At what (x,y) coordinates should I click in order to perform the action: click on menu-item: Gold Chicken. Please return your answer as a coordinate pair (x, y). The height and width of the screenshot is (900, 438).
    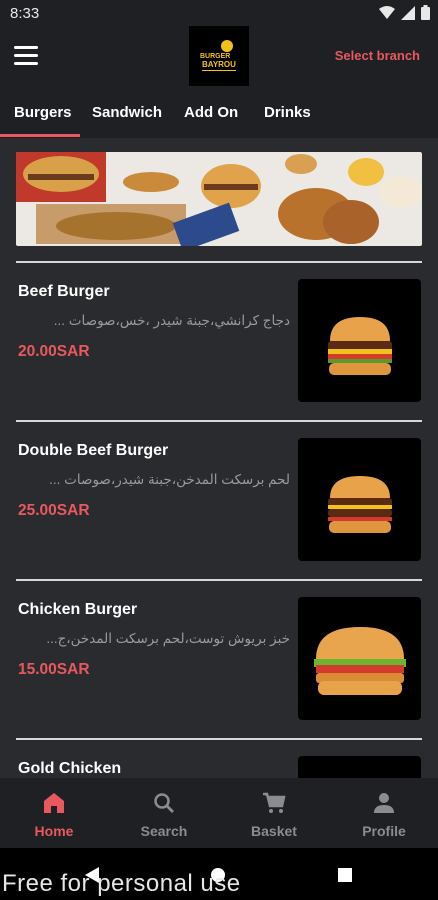
    Looking at the image, I should click on (219, 767).